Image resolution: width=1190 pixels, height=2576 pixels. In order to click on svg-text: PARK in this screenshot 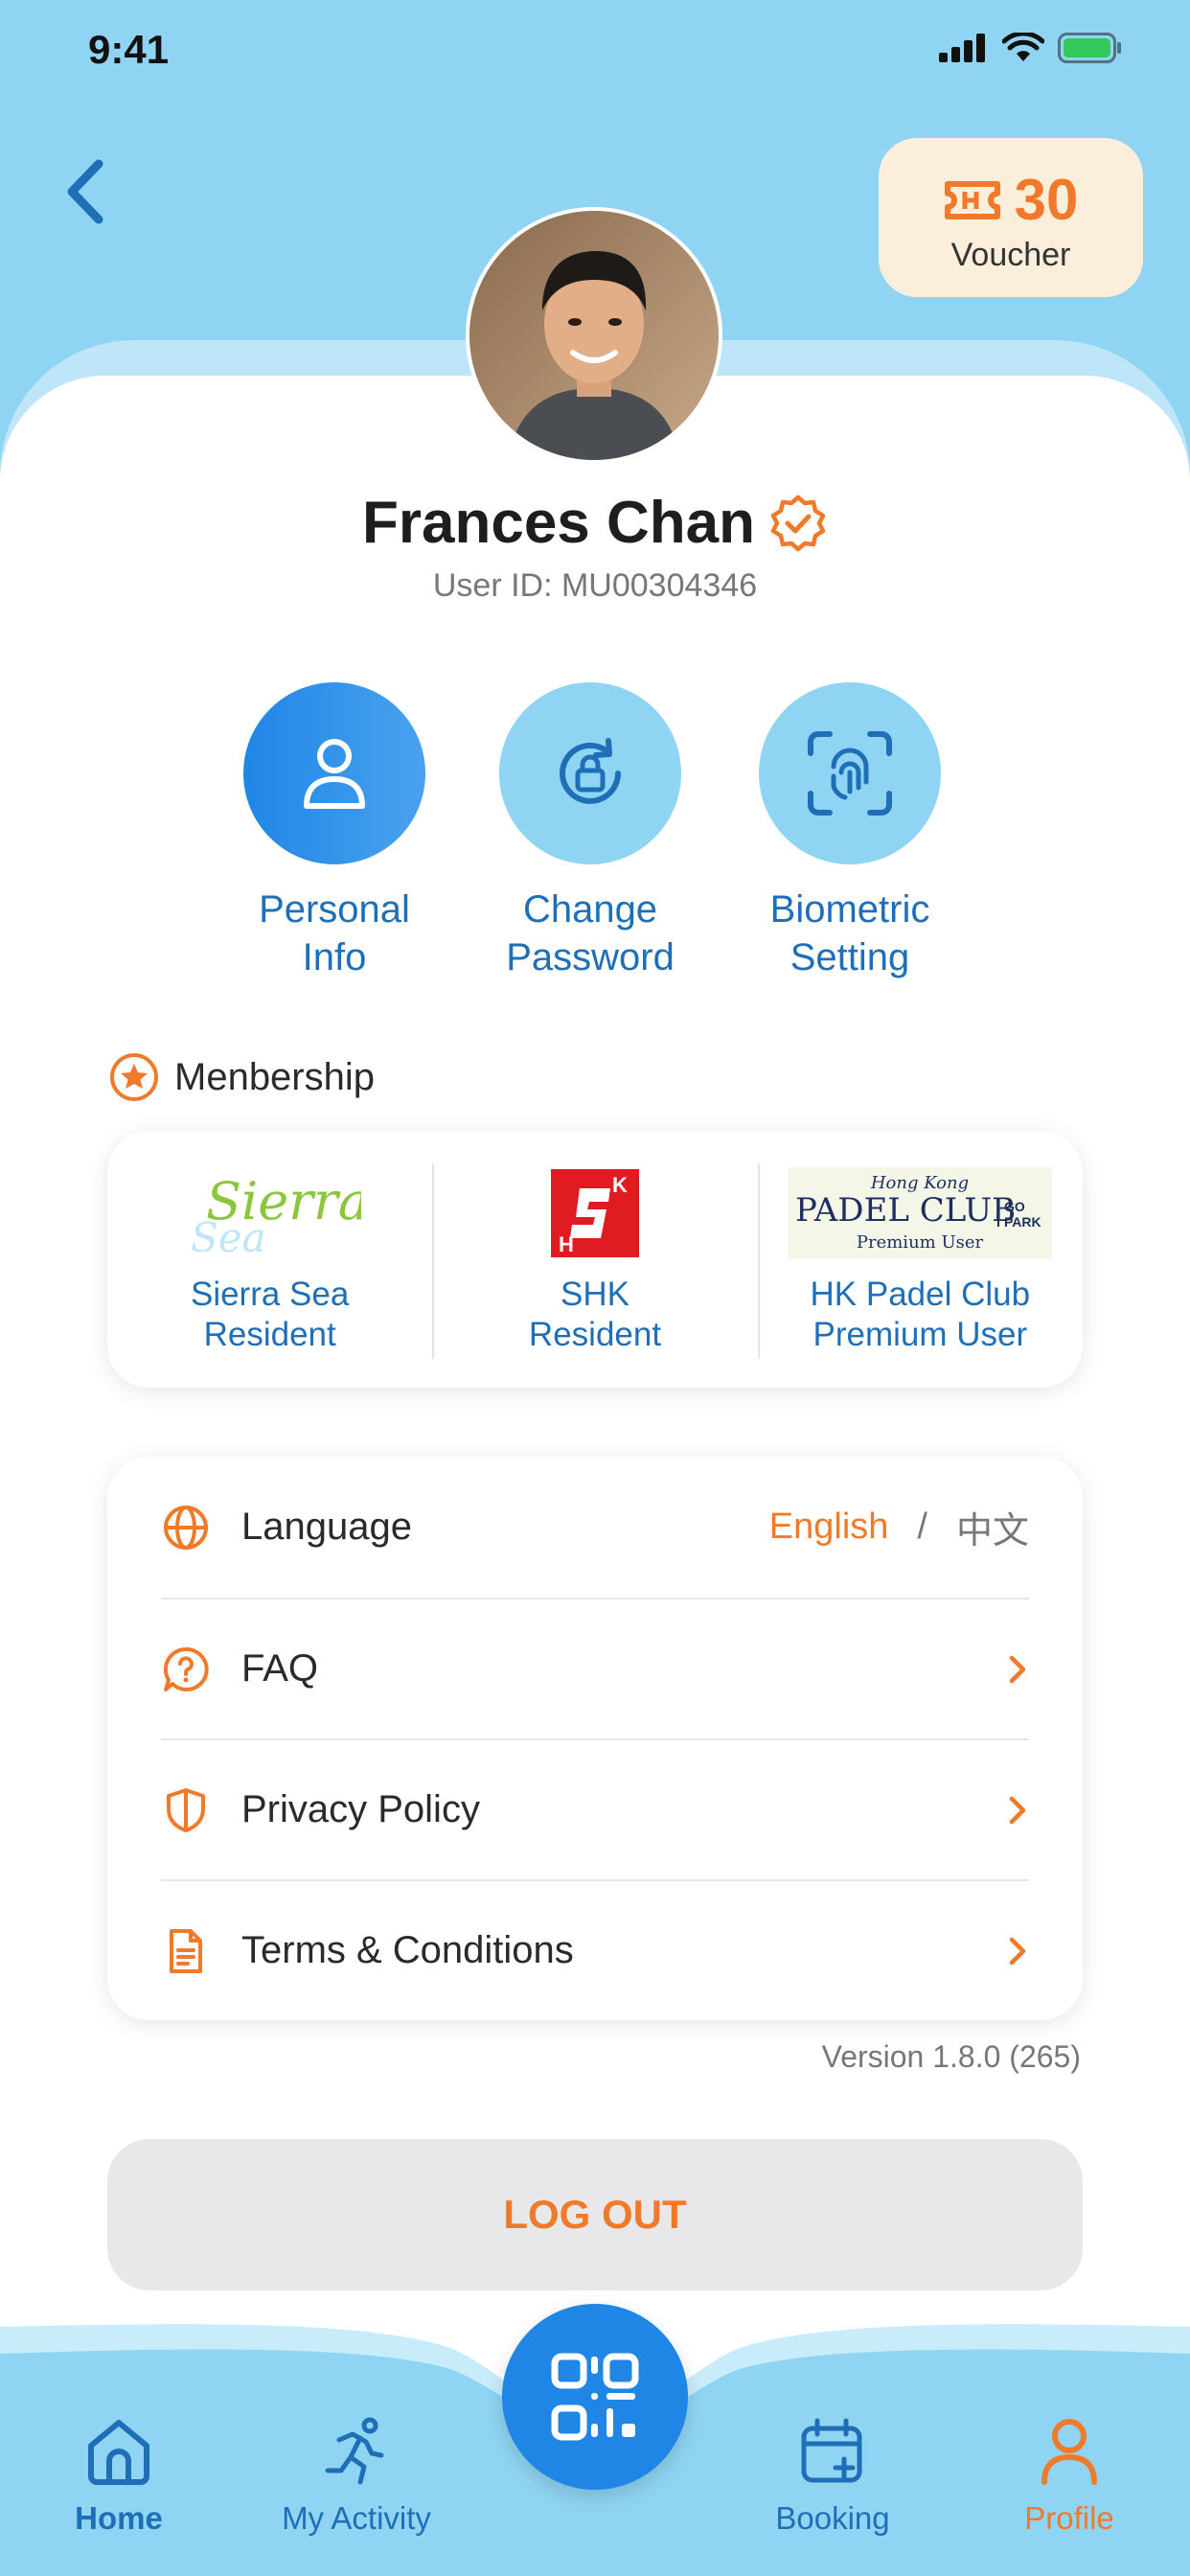, I will do `click(1022, 1222)`.